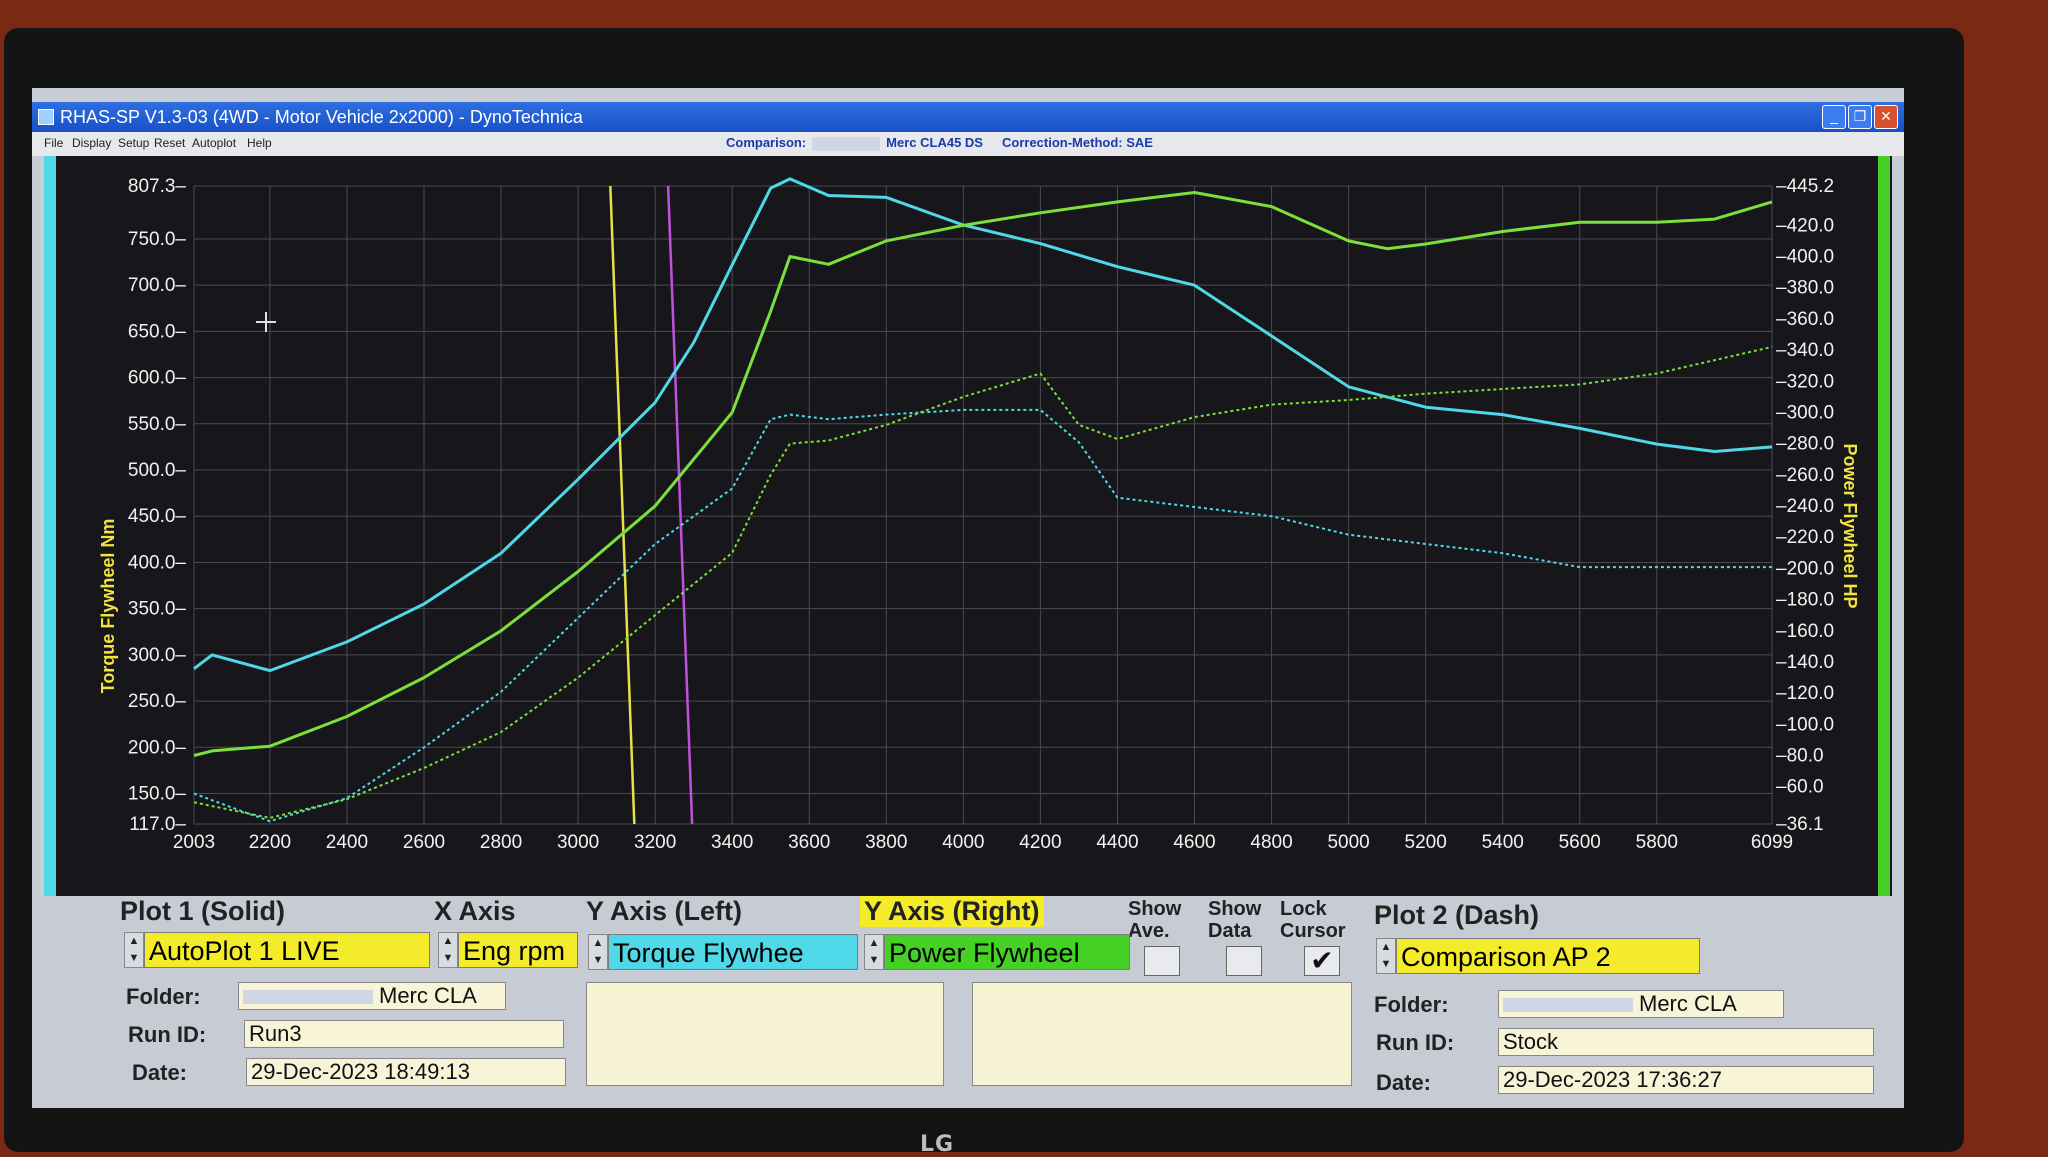 Image resolution: width=2048 pixels, height=1157 pixels. I want to click on lock-cursor-label: Lock Cursor, so click(1313, 920).